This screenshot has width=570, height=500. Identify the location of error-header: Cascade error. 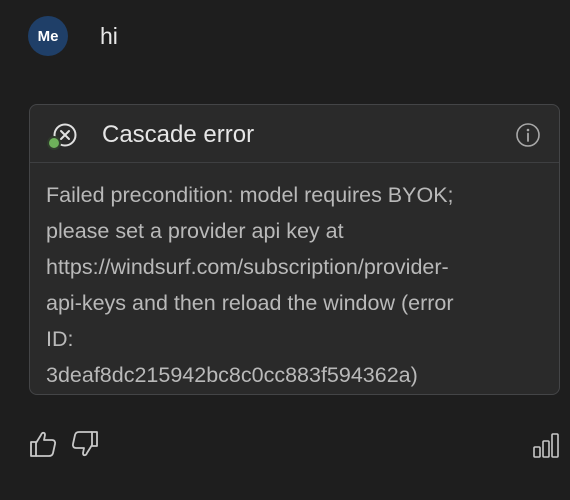
(294, 134).